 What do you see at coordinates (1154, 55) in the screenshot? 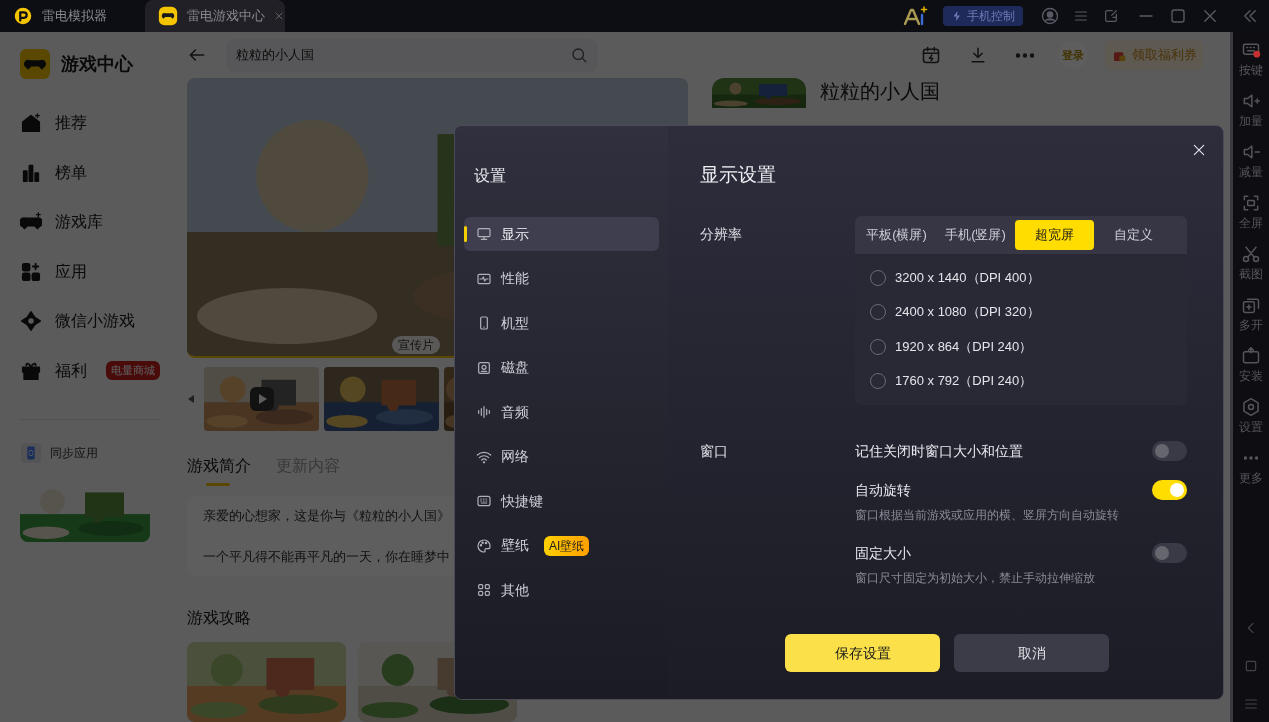
I see `coupon-button: 领取福利券` at bounding box center [1154, 55].